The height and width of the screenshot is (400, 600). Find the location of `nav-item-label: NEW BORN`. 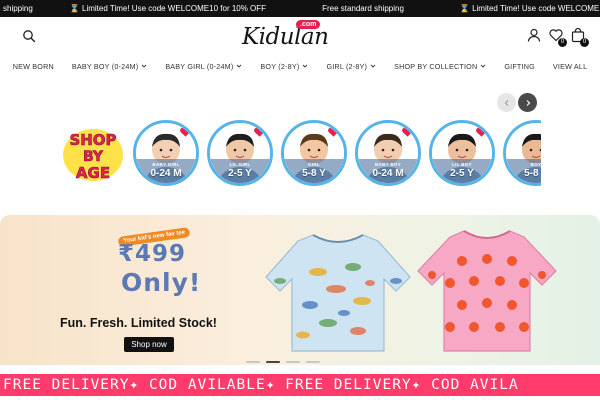

nav-item-label: NEW BORN is located at coordinates (33, 66).